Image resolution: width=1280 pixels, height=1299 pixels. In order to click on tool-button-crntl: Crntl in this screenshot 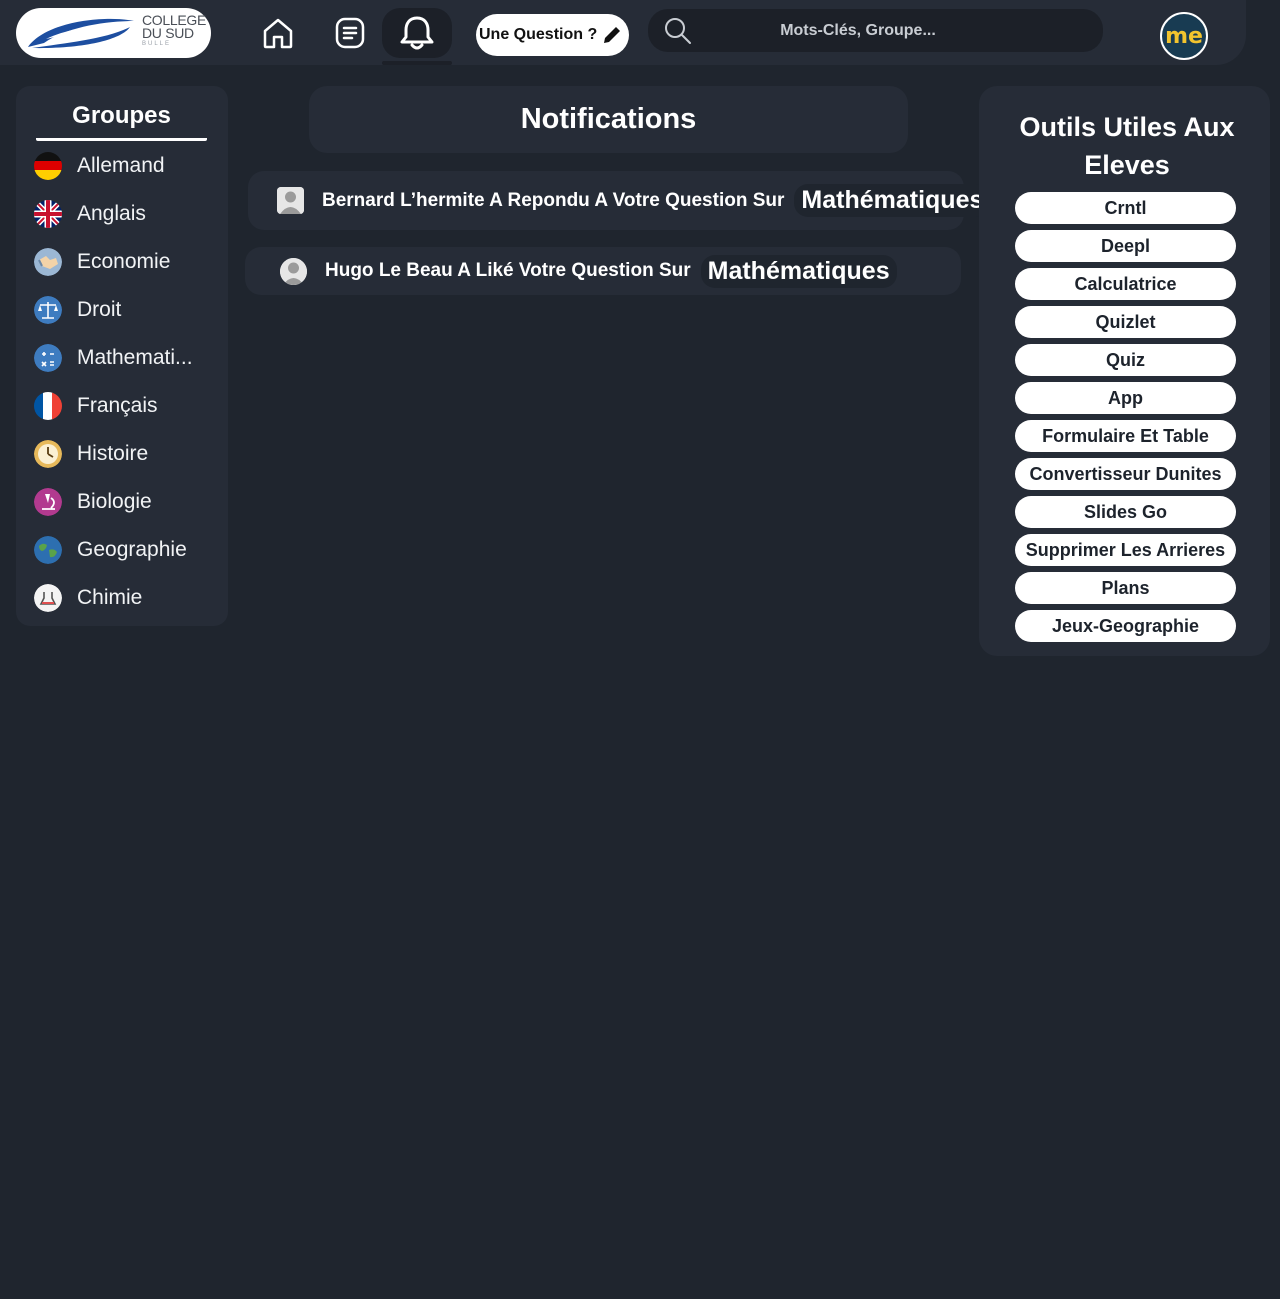, I will do `click(1125, 208)`.